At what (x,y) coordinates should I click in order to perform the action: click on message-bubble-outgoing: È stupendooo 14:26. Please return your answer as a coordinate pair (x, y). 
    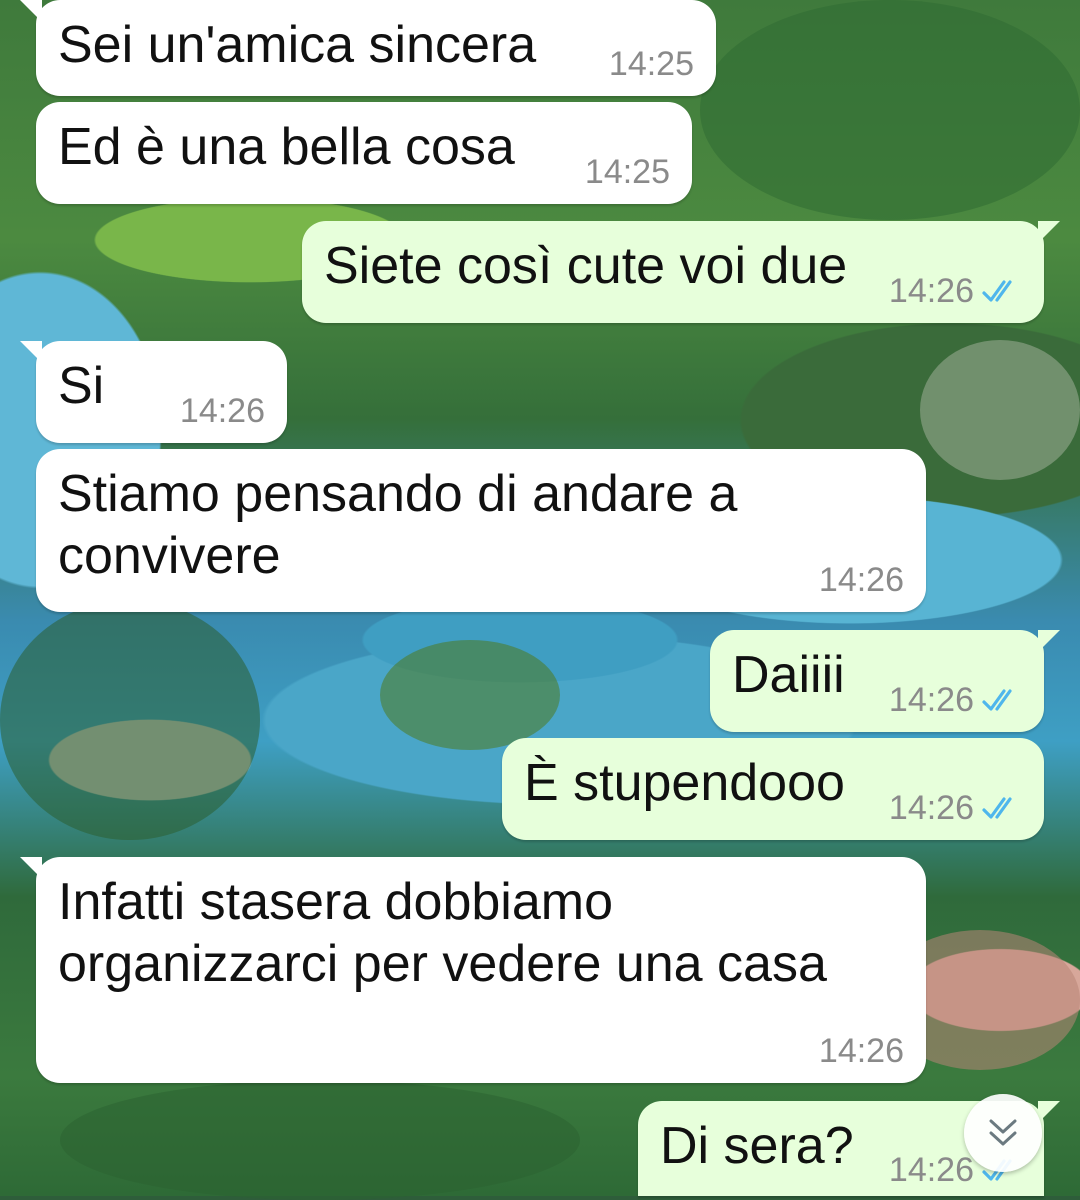
    Looking at the image, I should click on (773, 789).